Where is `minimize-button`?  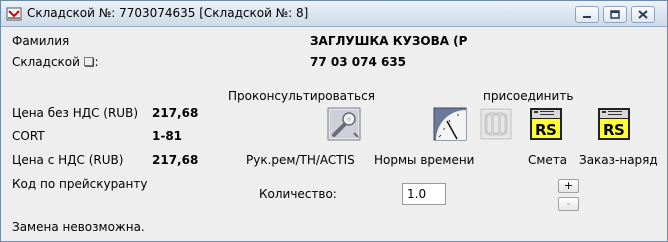 minimize-button is located at coordinates (587, 14).